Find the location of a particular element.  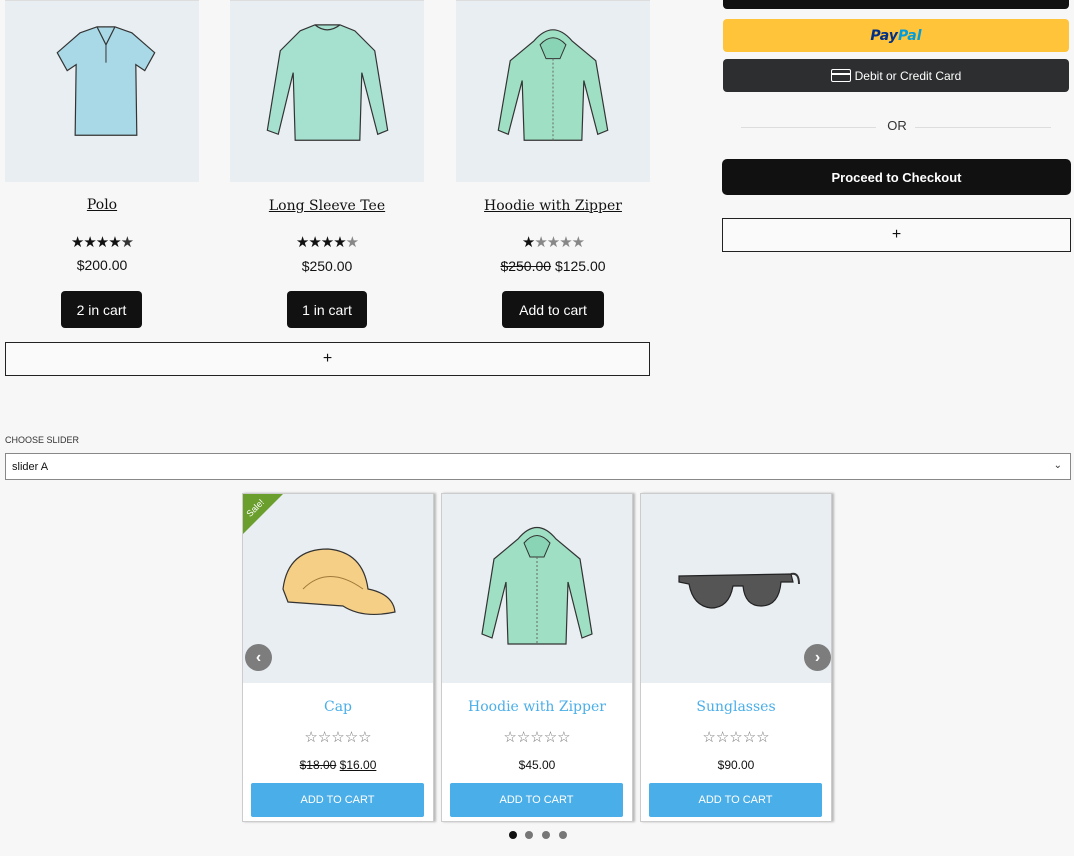

sale-price: $125.00 is located at coordinates (580, 266).